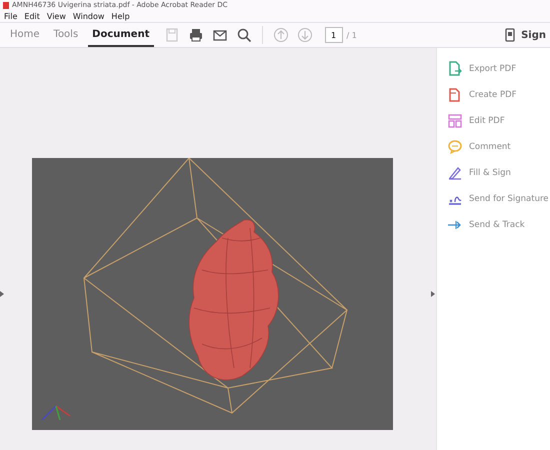  Describe the element at coordinates (351, 35) in the screenshot. I see `page-total: / 1` at that location.